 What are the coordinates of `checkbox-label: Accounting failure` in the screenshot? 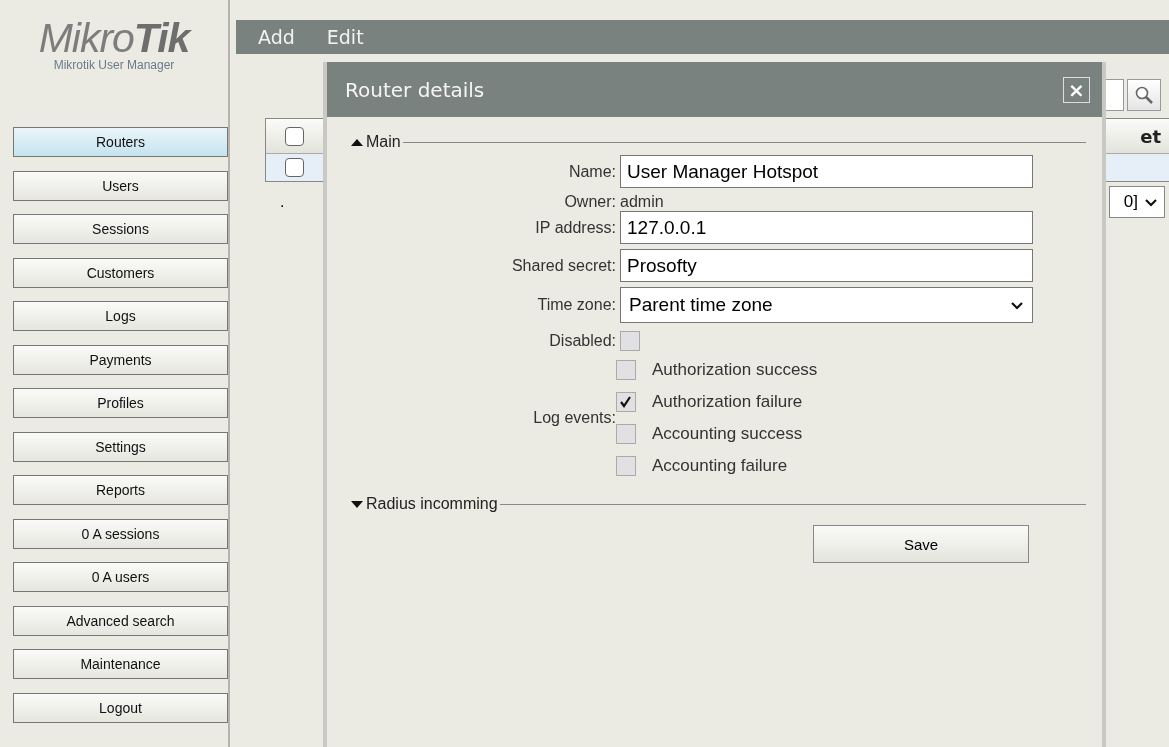 It's located at (720, 466).